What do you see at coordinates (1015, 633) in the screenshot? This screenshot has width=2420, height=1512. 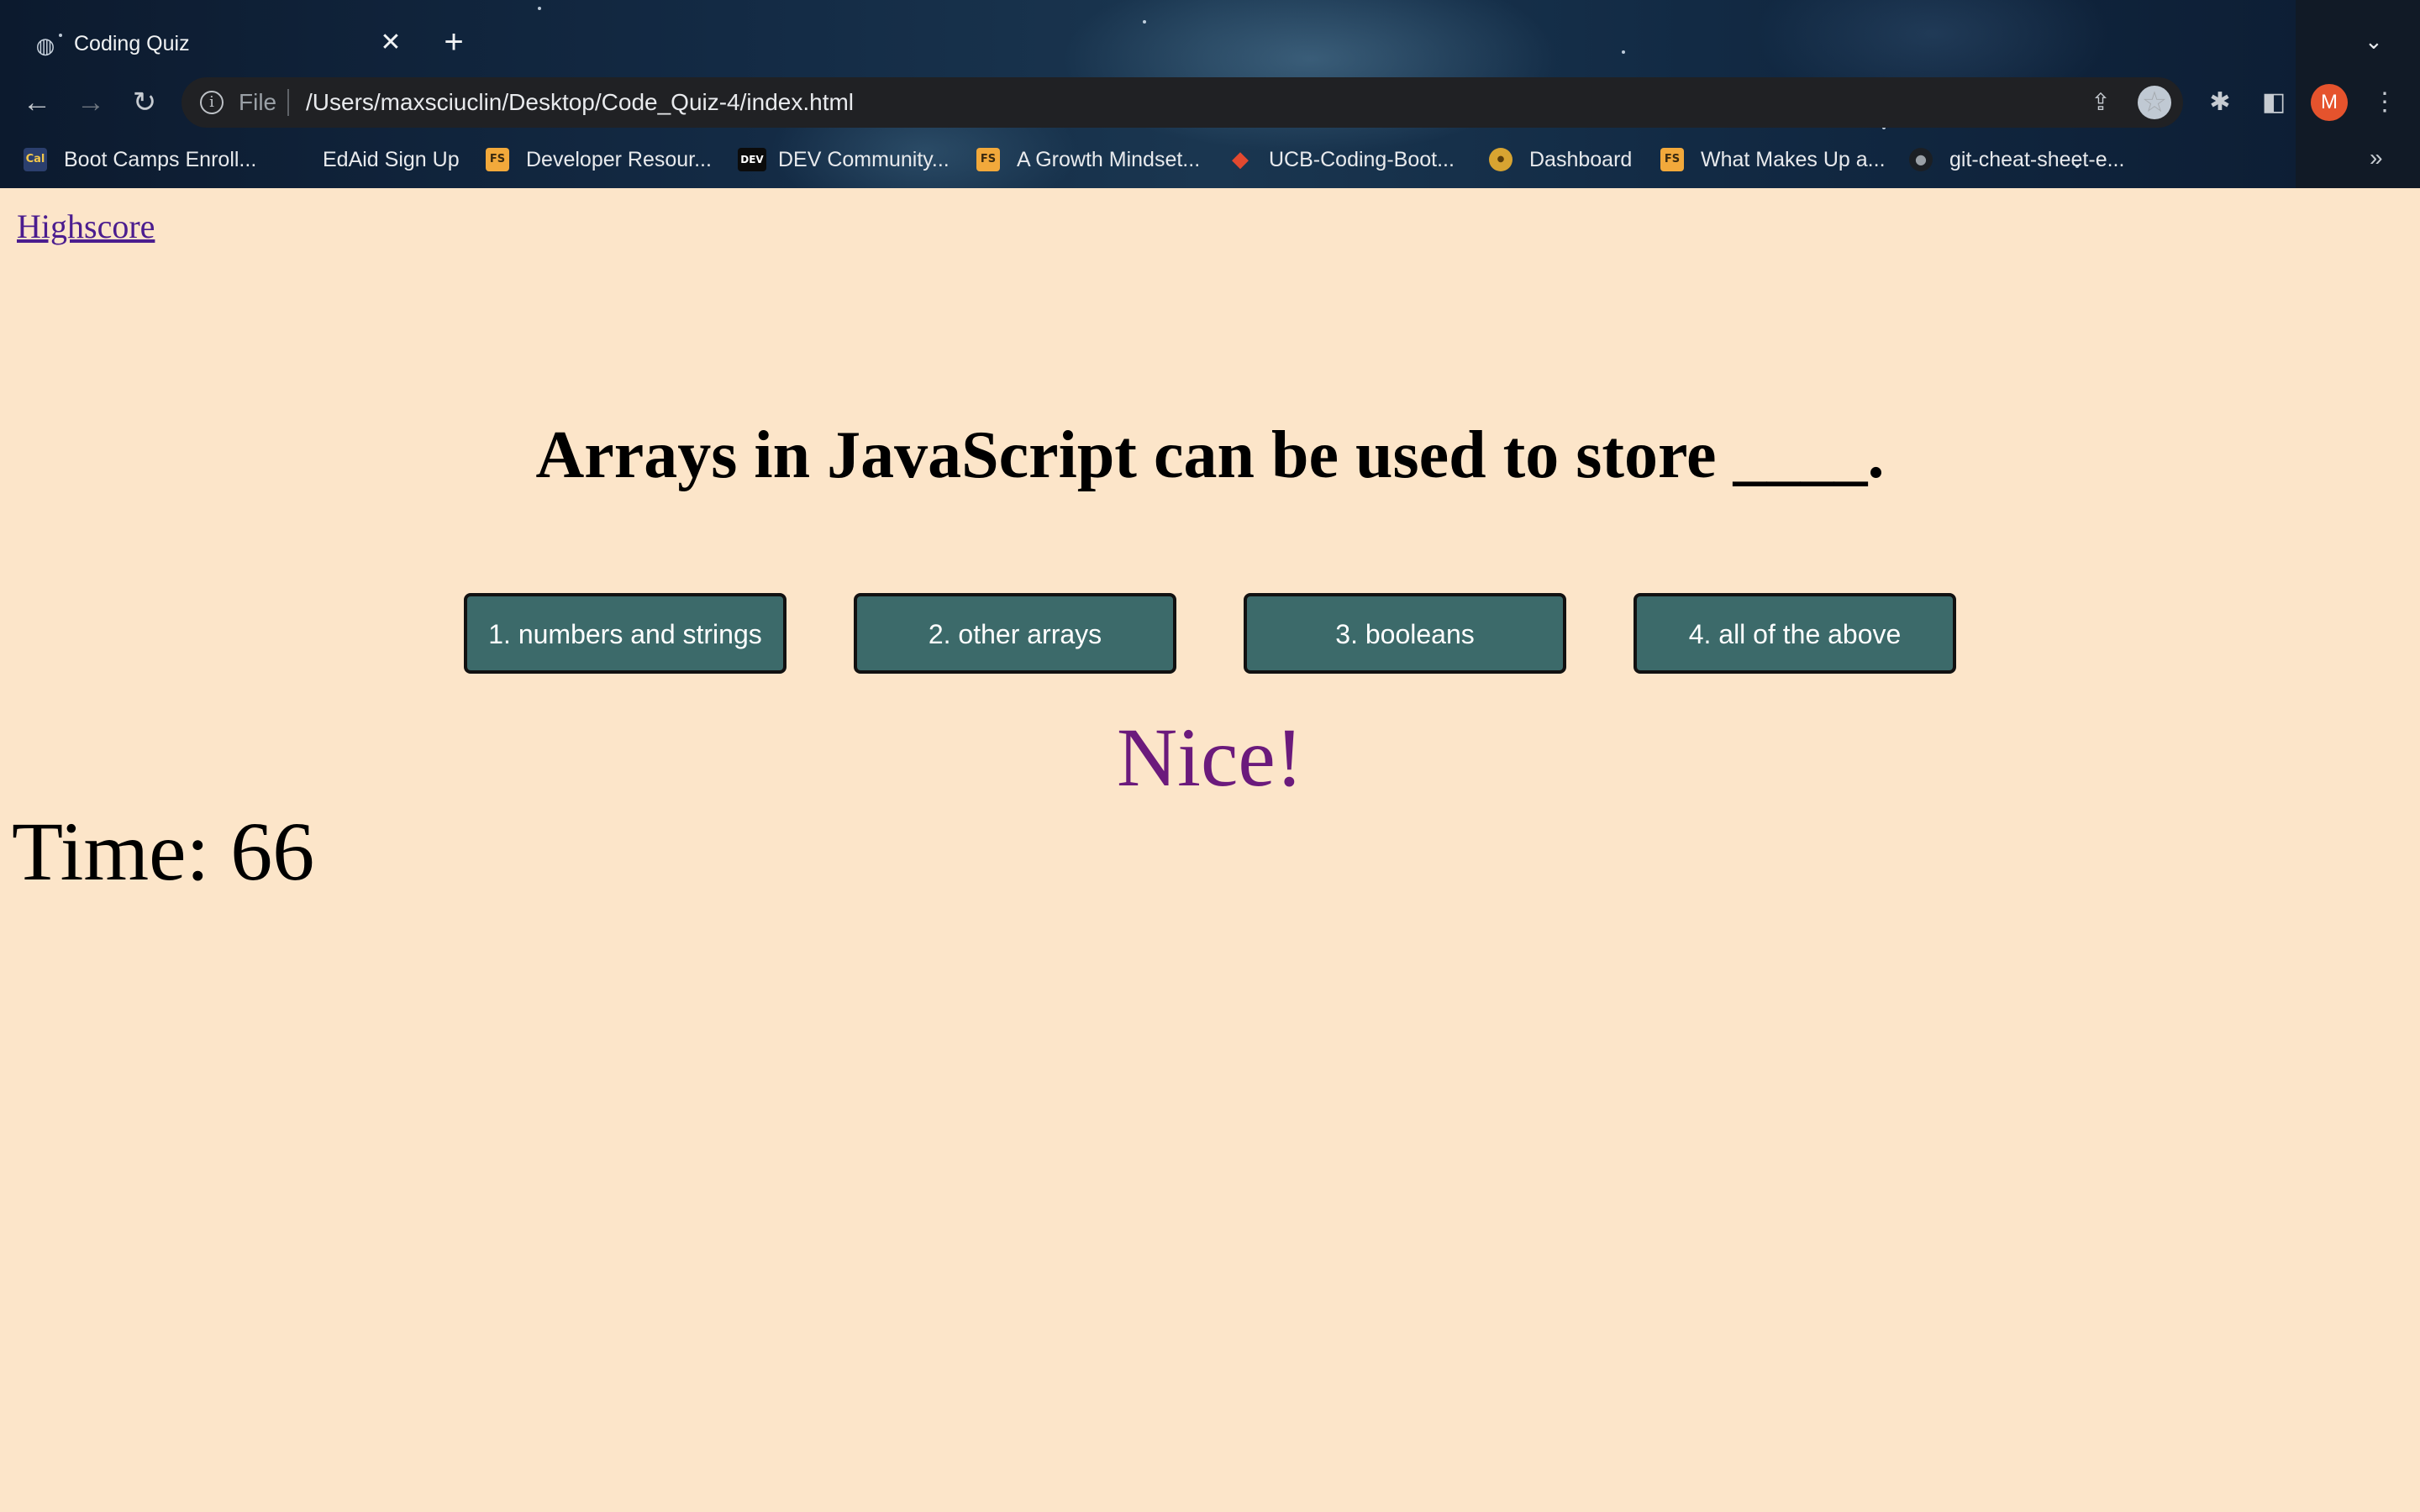 I see `choice-button-2: 2. other arrays` at bounding box center [1015, 633].